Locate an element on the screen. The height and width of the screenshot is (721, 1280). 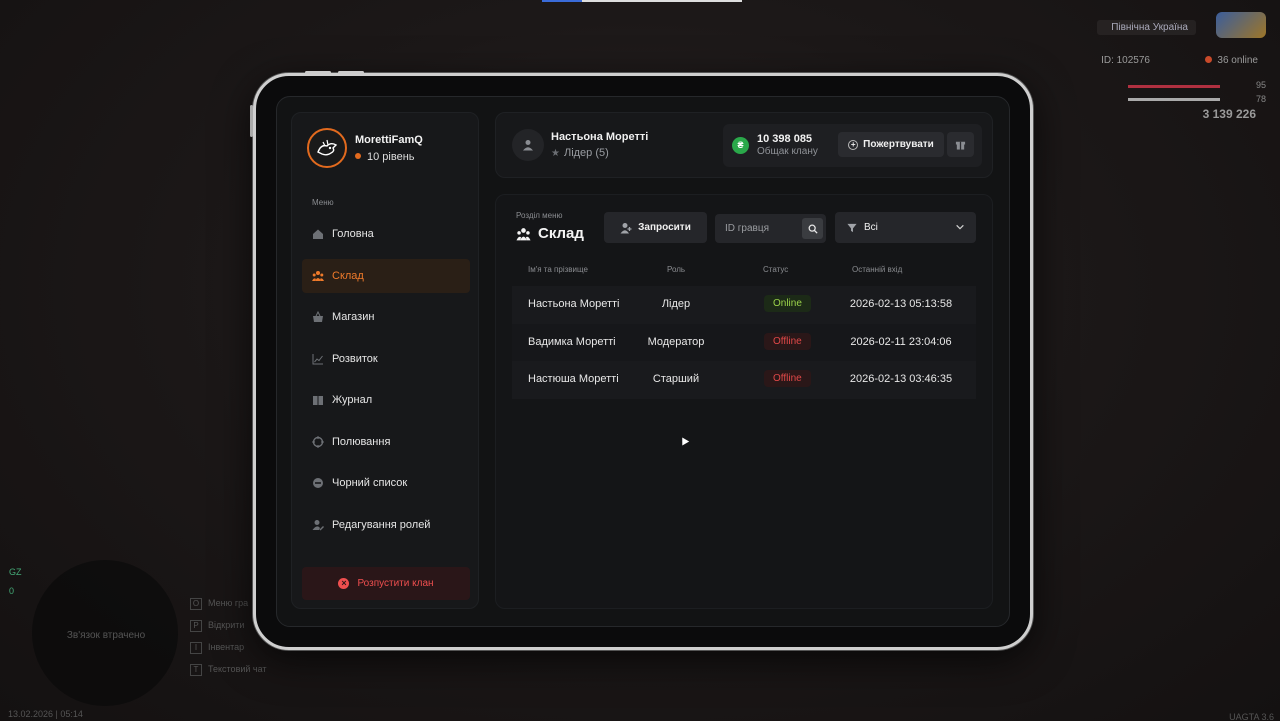
clan-logo is located at coordinates (327, 148).